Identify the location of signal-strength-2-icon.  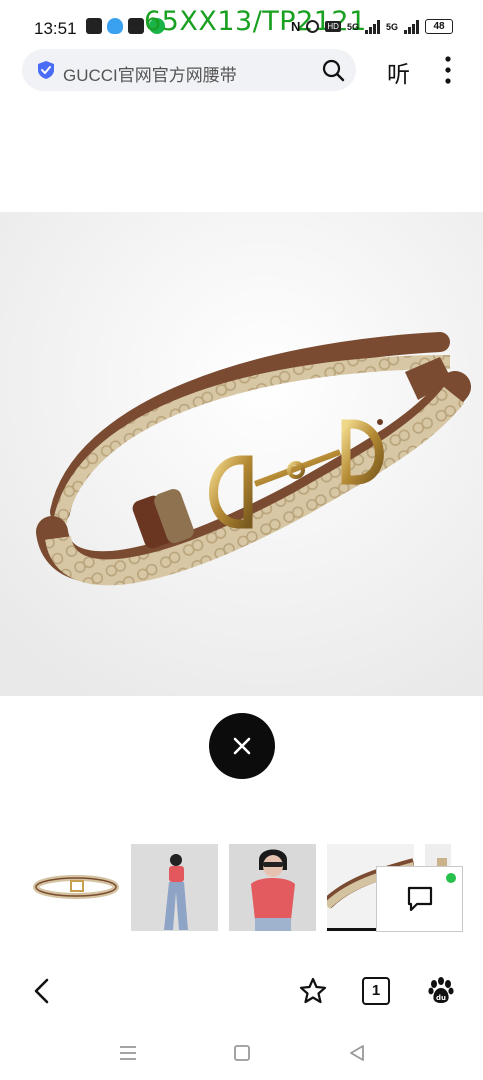
(411, 26).